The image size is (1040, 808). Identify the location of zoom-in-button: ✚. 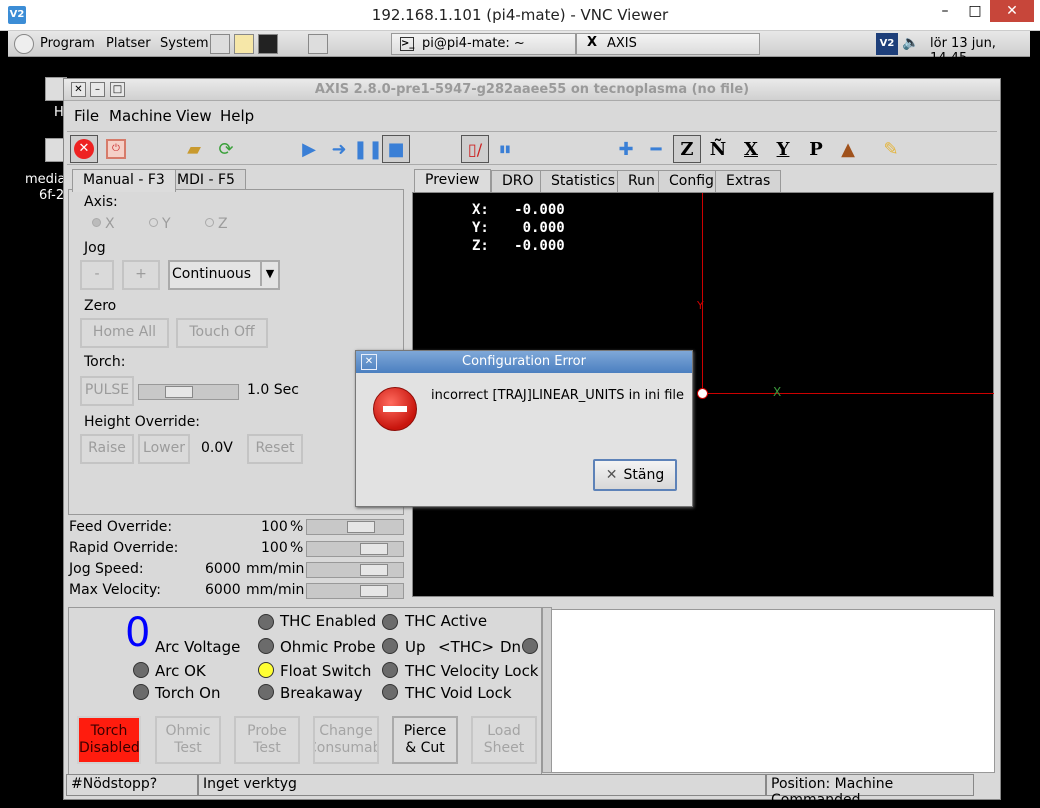
(626, 149).